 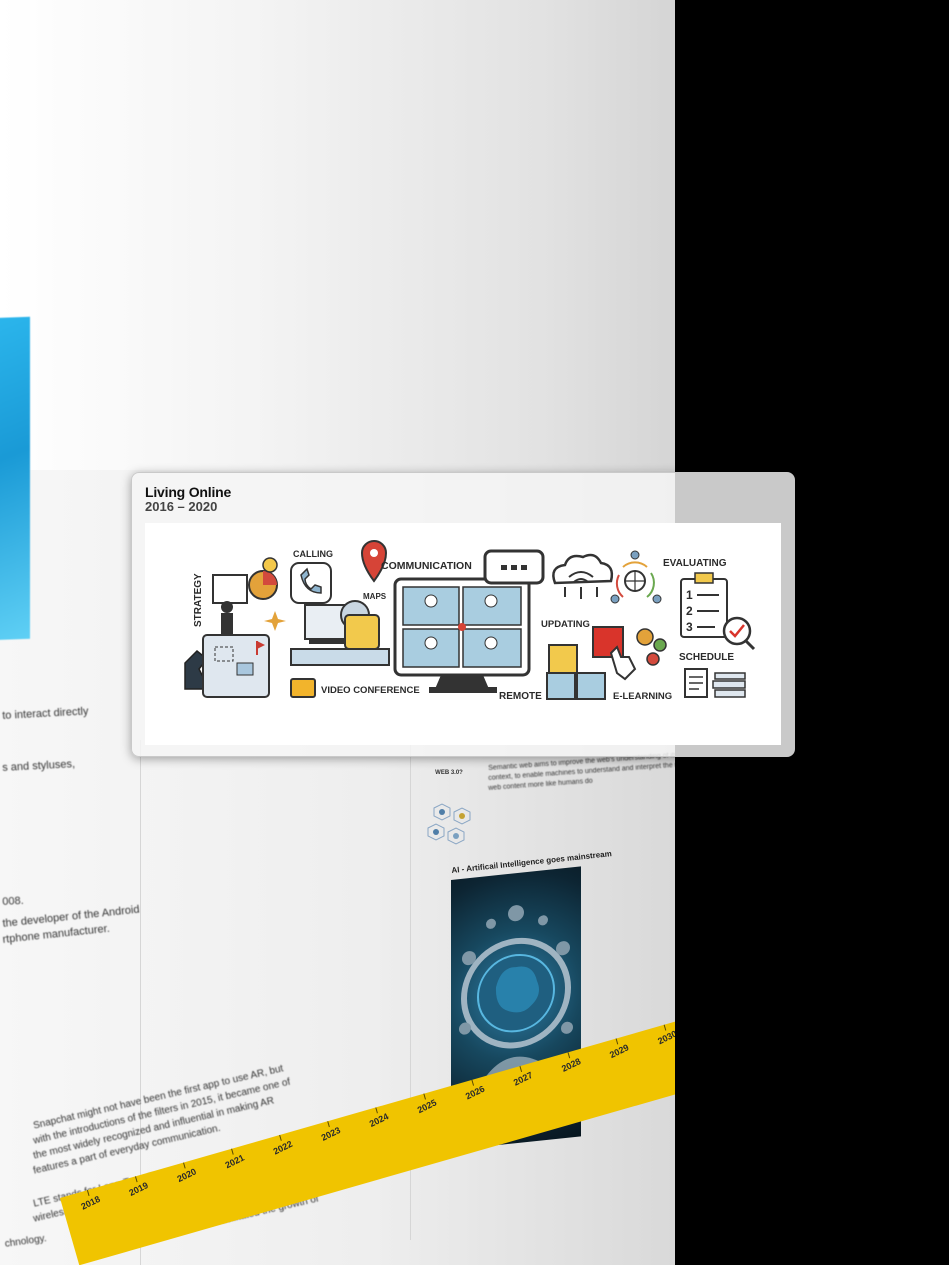 I want to click on label-communication: COMMUNICATION, so click(x=426, y=566).